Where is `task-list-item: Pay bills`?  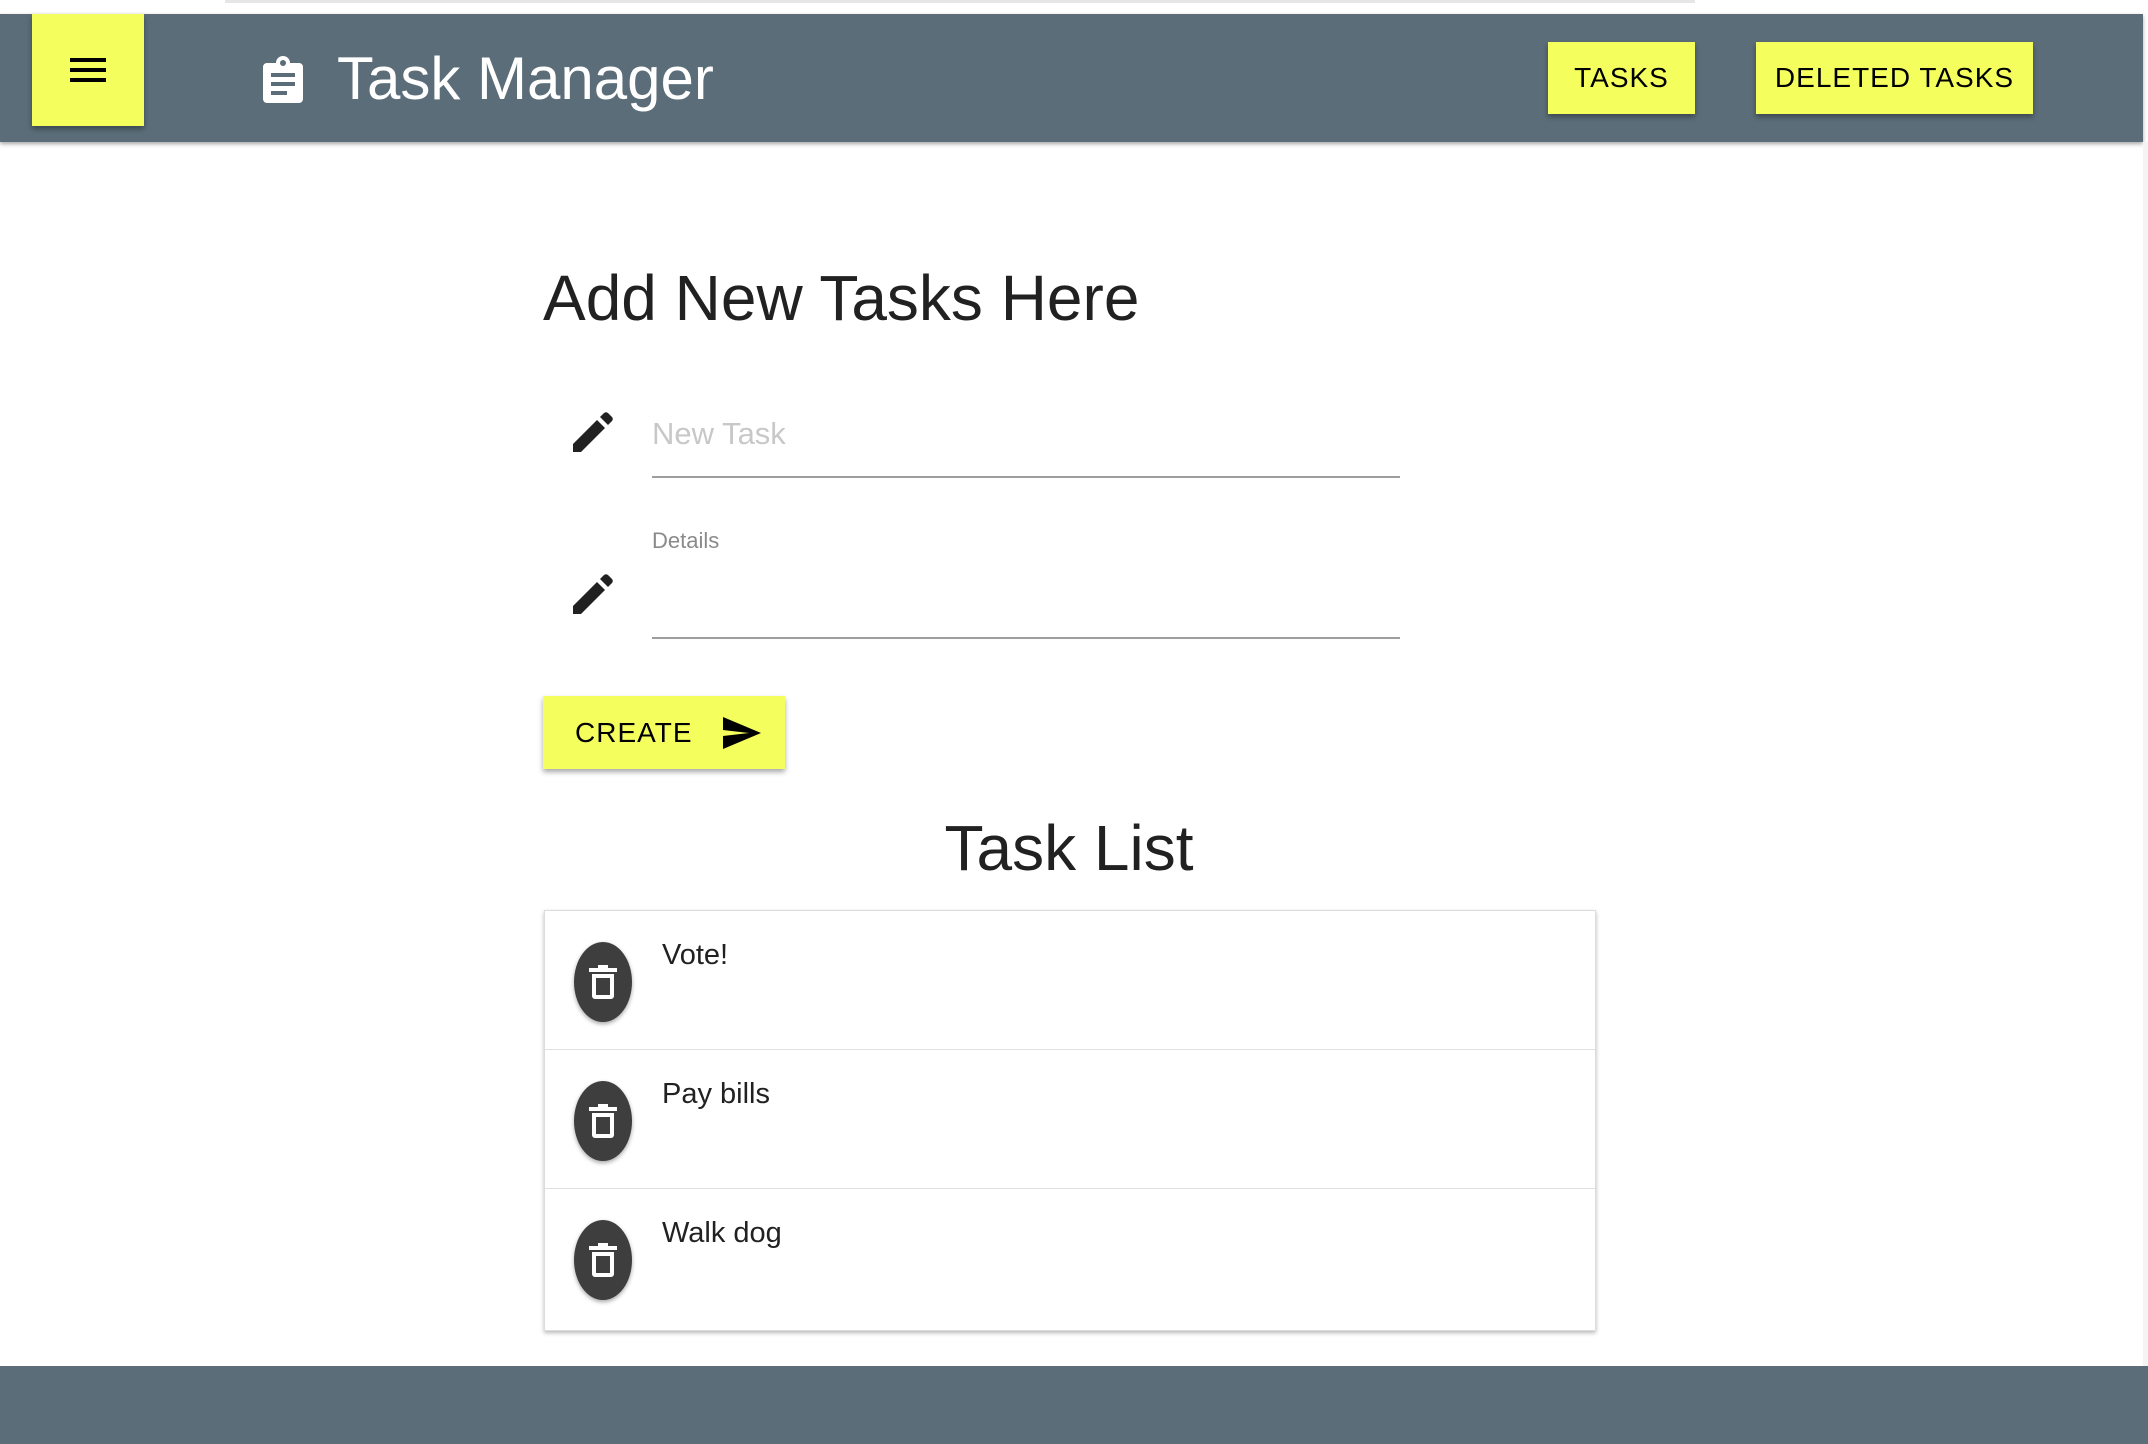
task-list-item: Pay bills is located at coordinates (1070, 1119).